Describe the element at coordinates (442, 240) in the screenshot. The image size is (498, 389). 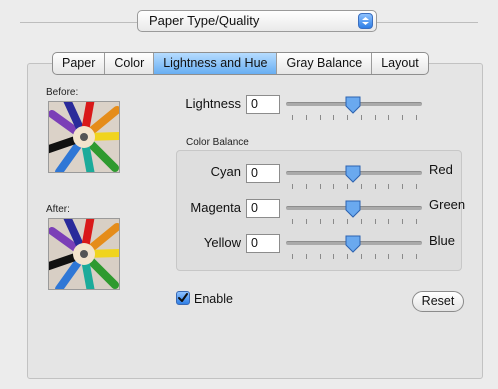
I see `blue-label: Blue` at that location.